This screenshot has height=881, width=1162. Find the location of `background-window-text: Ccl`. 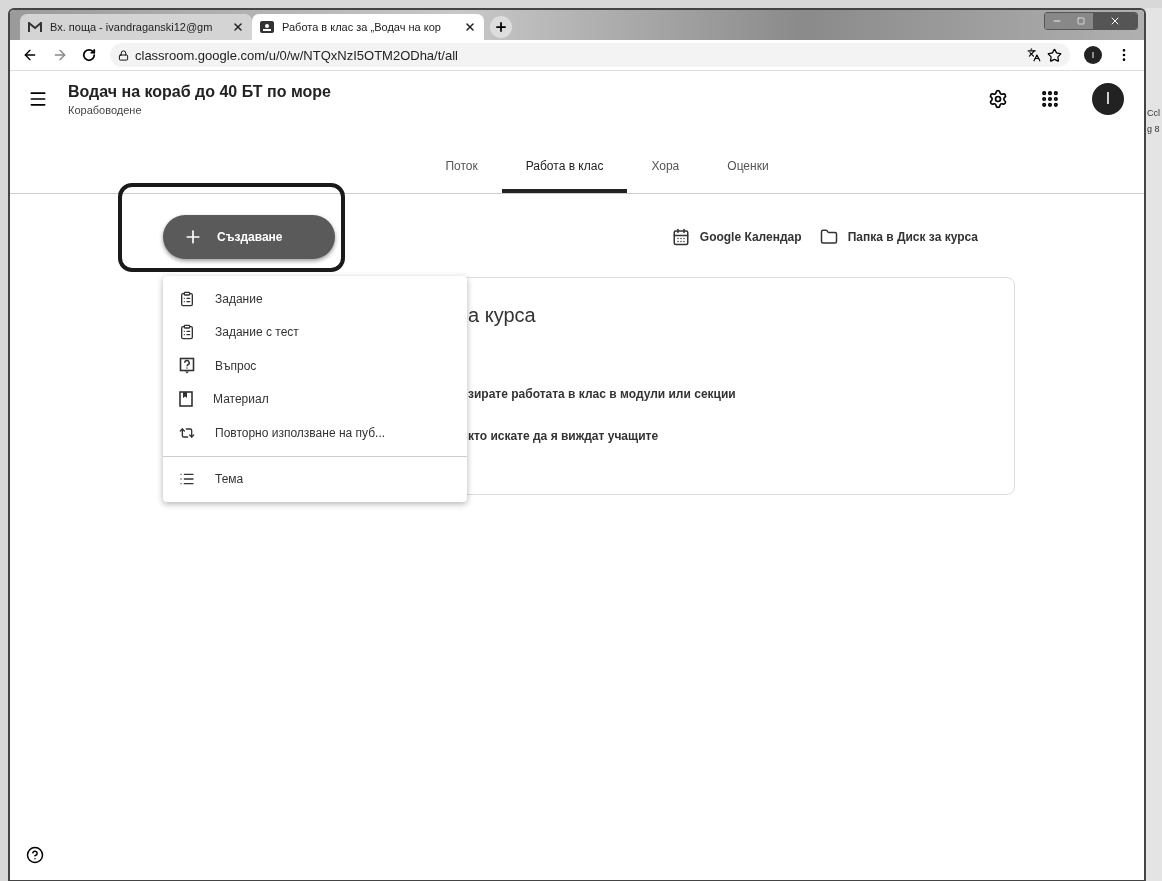

background-window-text: Ccl is located at coordinates (1154, 113).